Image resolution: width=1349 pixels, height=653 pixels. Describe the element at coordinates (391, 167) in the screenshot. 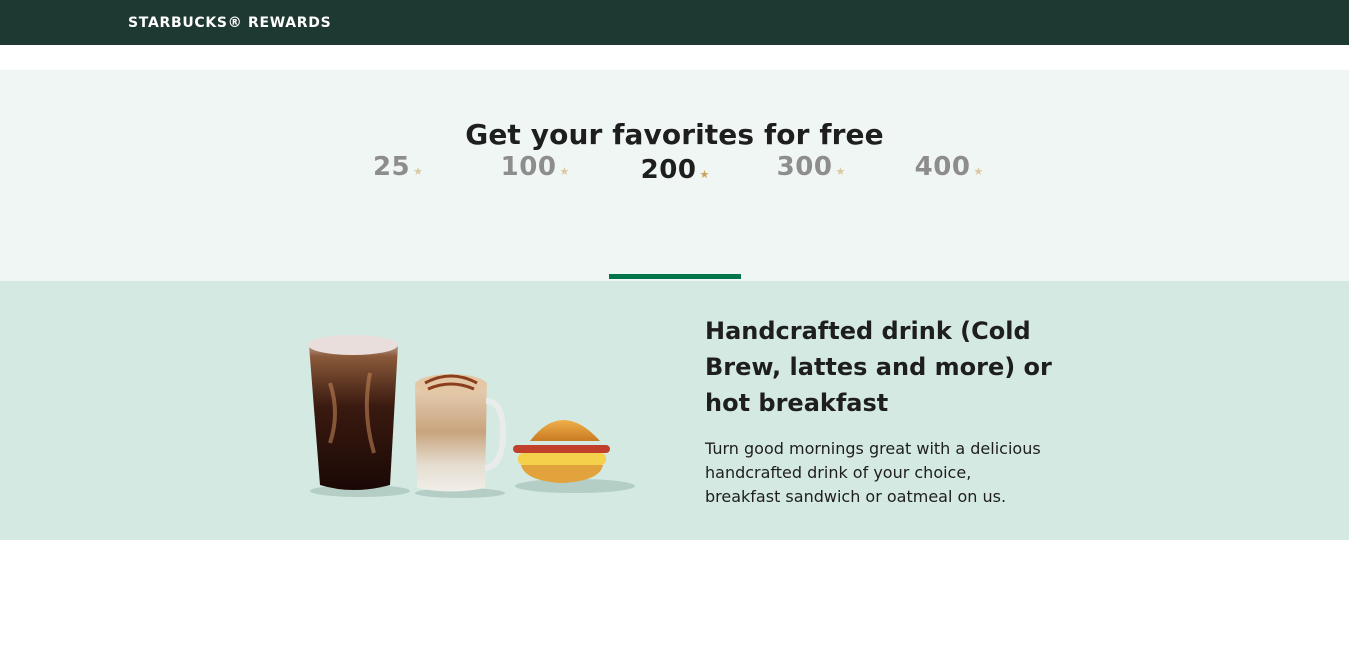

I see `tier-value: 25` at that location.